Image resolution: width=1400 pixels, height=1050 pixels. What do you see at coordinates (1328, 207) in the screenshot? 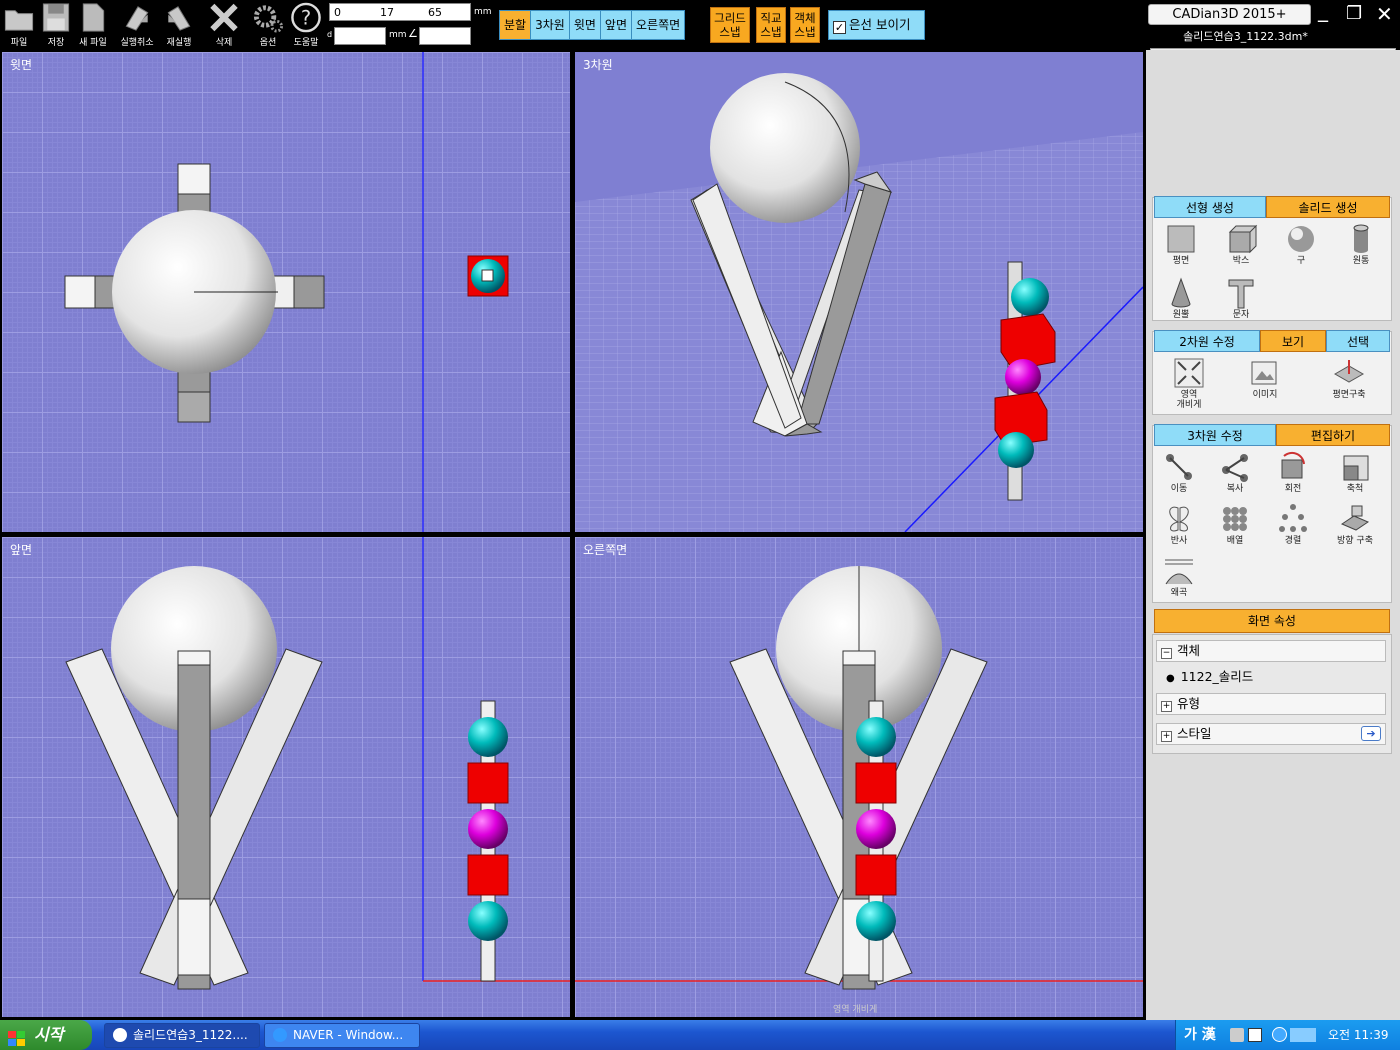
I see `tab-solid-create: 솔리드 생성` at bounding box center [1328, 207].